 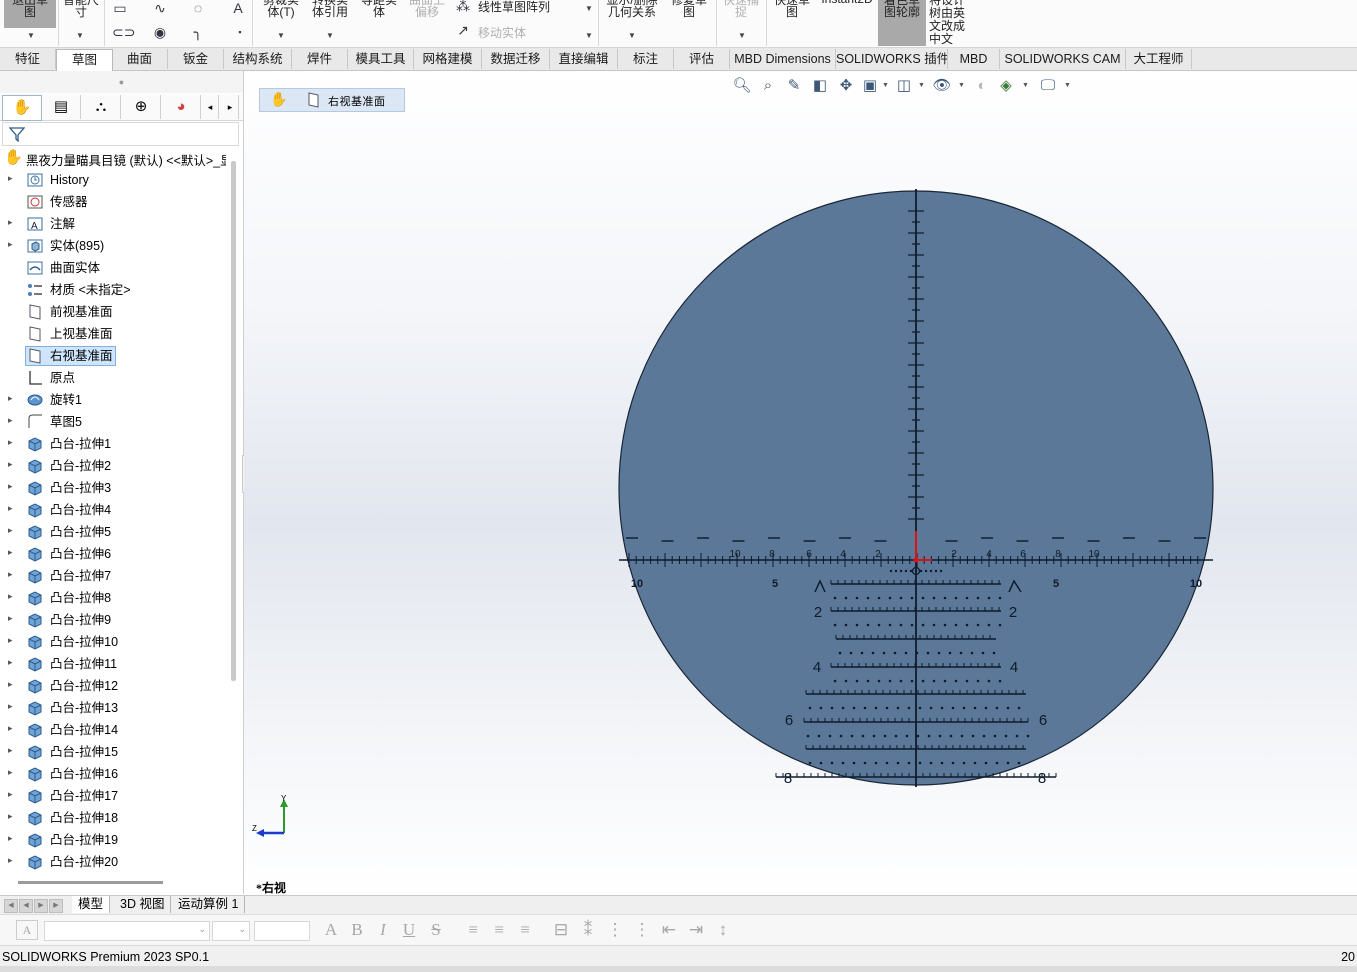 I want to click on tree-item: 前视基准面, so click(x=116, y=312).